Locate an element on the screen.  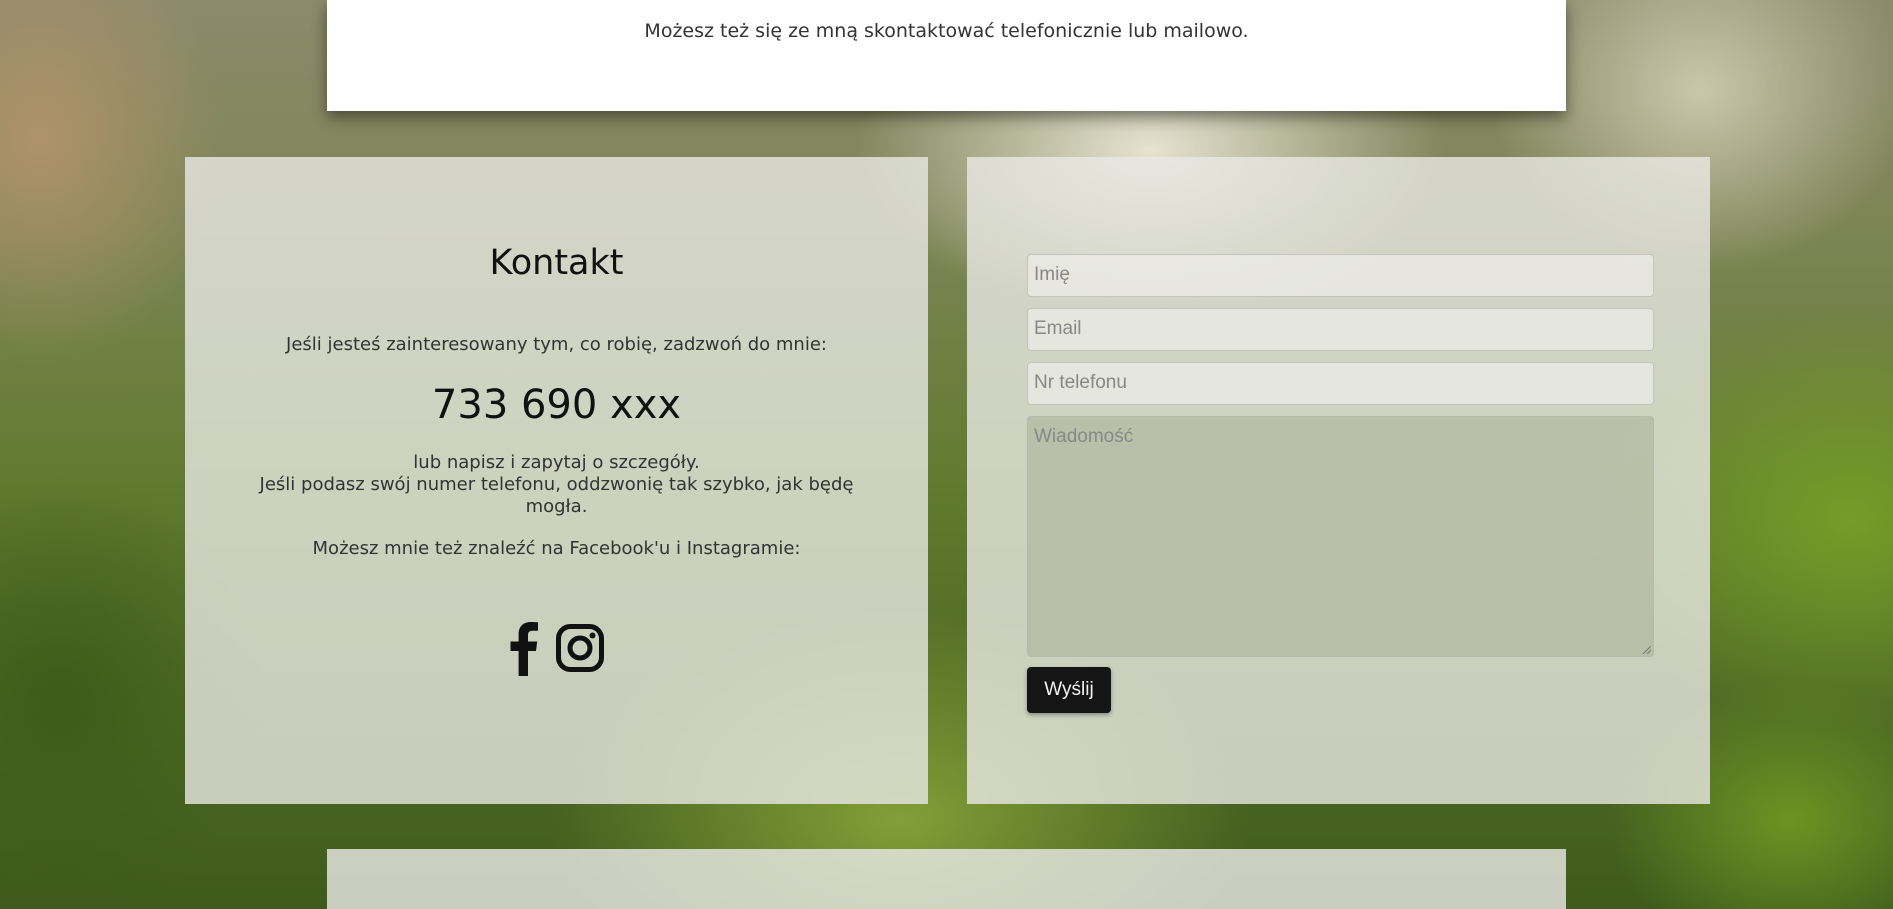
phone-number: 733 690 xxx is located at coordinates (556, 405).